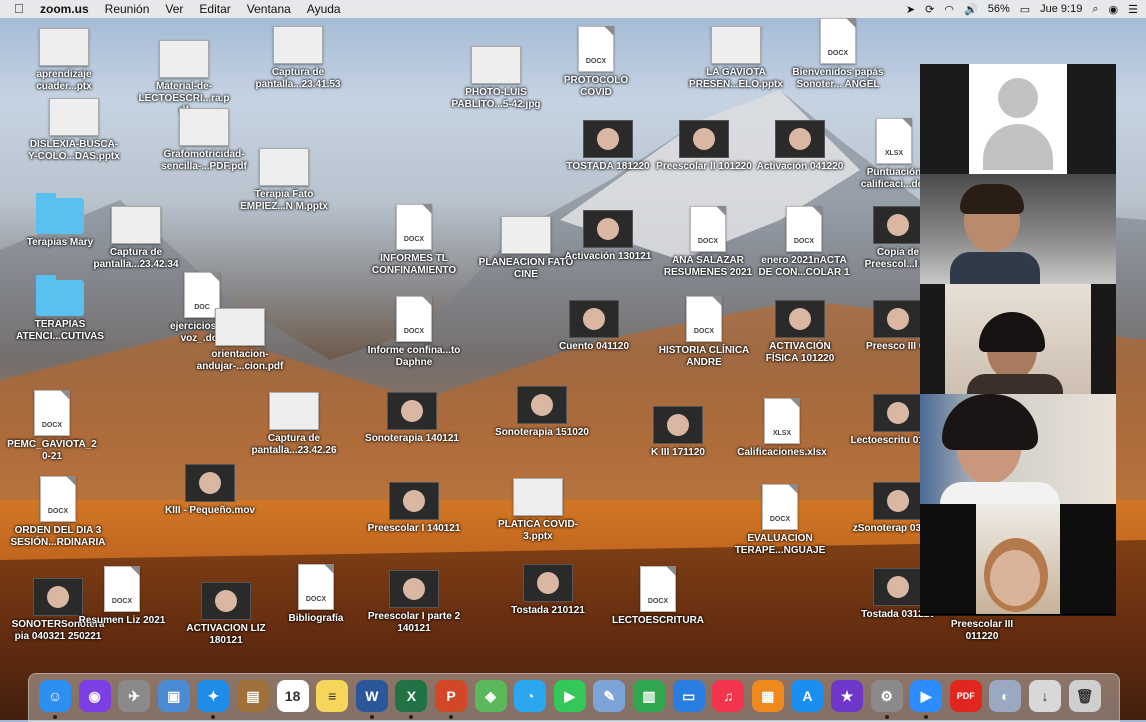 Image resolution: width=1146 pixels, height=722 pixels. I want to click on desktop-icon: Terapia Fato EMPIEZ...N M.pptx, so click(284, 180).